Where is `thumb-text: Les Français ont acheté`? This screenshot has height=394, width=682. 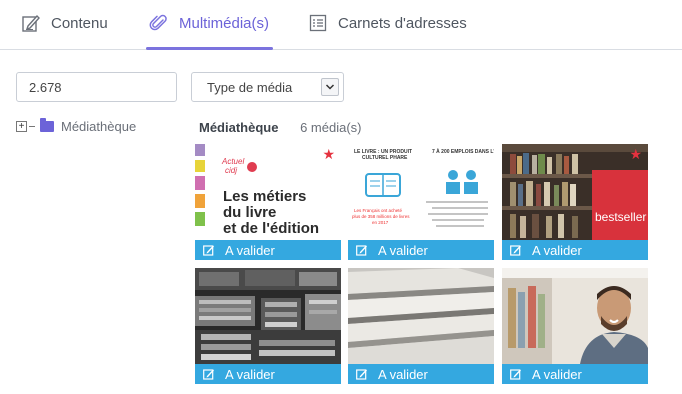 thumb-text: Les Français ont acheté is located at coordinates (378, 210).